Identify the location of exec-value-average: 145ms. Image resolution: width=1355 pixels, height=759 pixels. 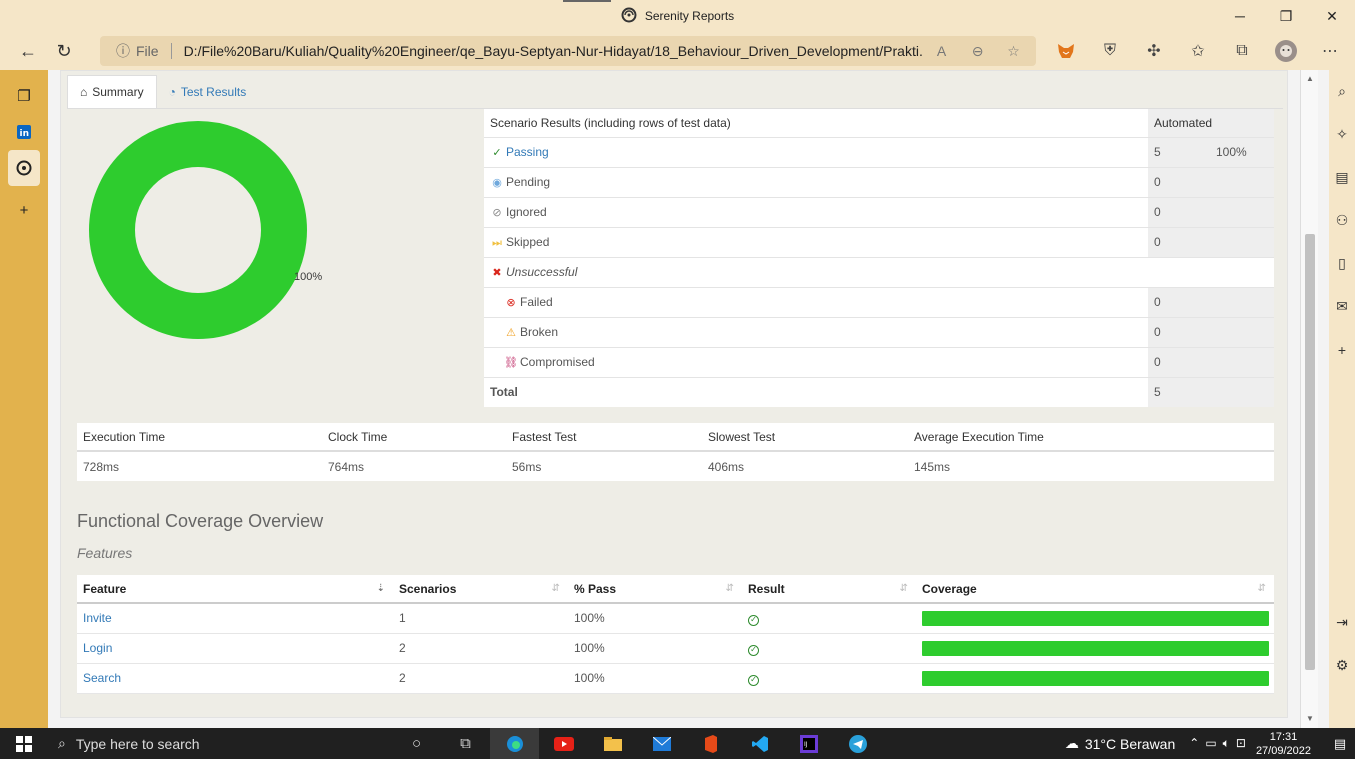
(932, 466).